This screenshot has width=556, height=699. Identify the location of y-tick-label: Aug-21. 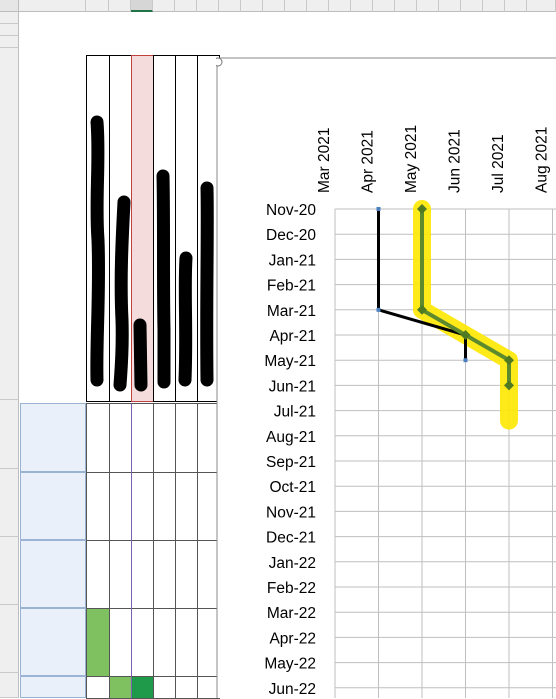
(291, 437).